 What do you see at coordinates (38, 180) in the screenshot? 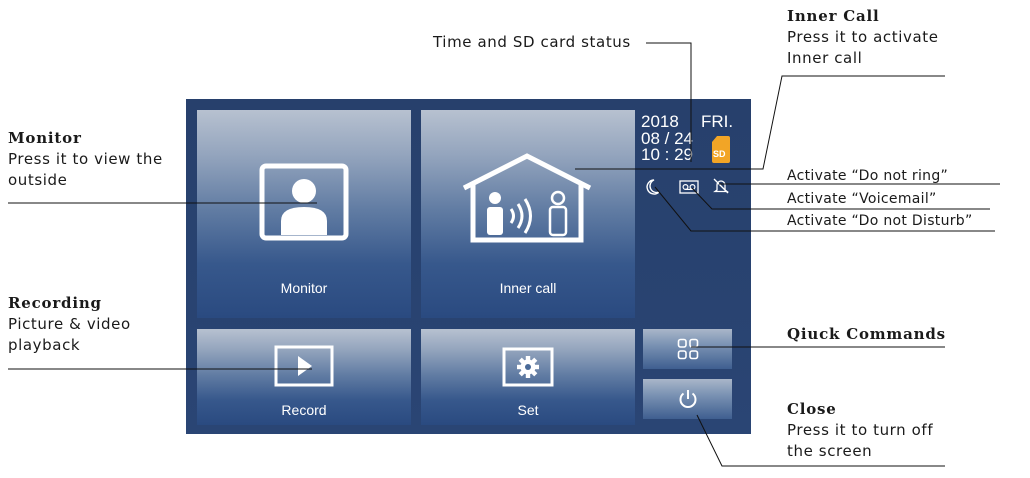
I see `annotation-monitor-line2: outside` at bounding box center [38, 180].